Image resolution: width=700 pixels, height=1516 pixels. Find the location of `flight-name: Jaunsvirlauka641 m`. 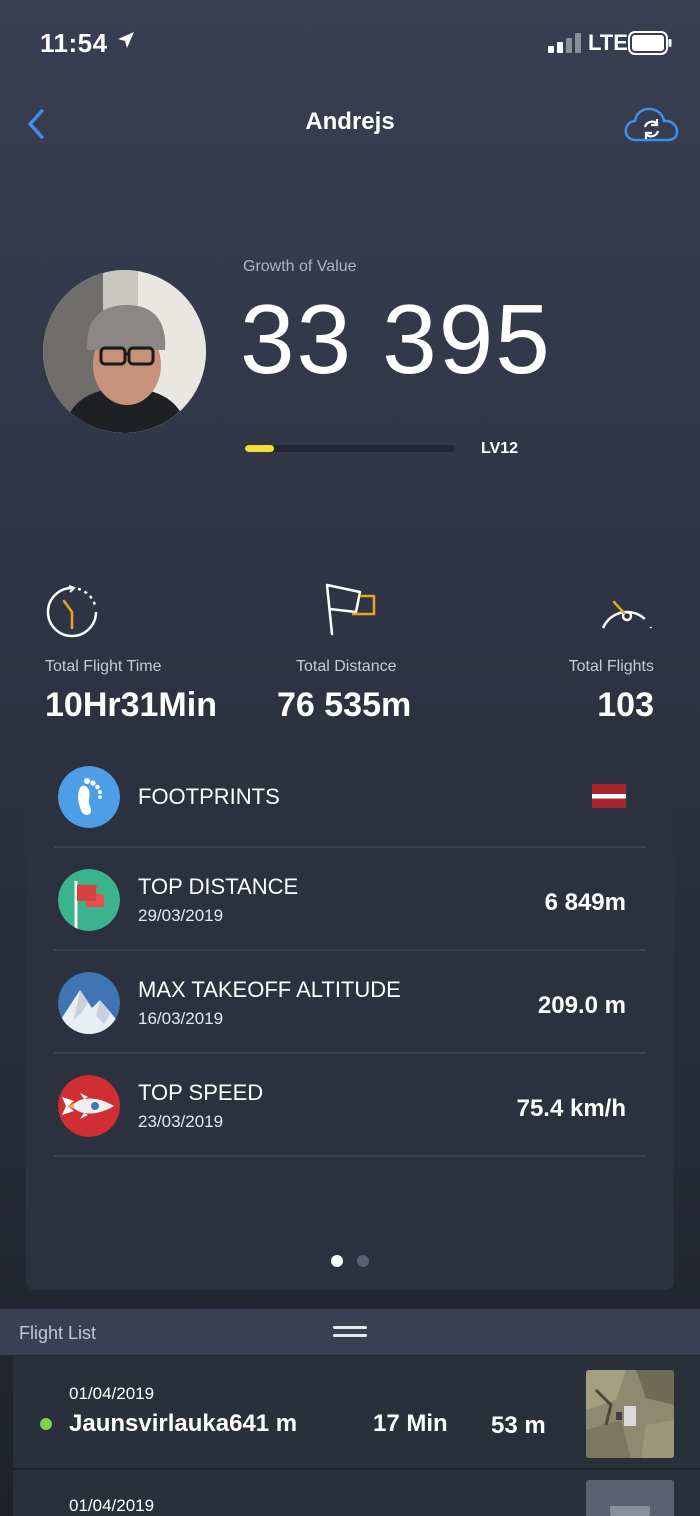

flight-name: Jaunsvirlauka641 m is located at coordinates (183, 1423).